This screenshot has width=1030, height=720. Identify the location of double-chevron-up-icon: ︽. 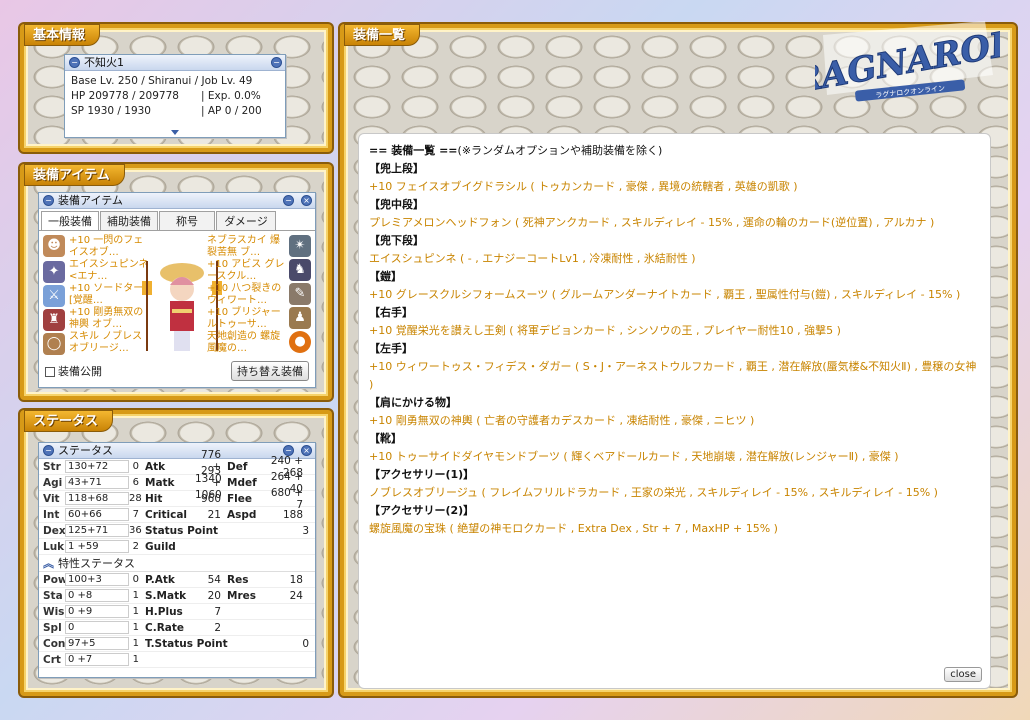
(48, 563).